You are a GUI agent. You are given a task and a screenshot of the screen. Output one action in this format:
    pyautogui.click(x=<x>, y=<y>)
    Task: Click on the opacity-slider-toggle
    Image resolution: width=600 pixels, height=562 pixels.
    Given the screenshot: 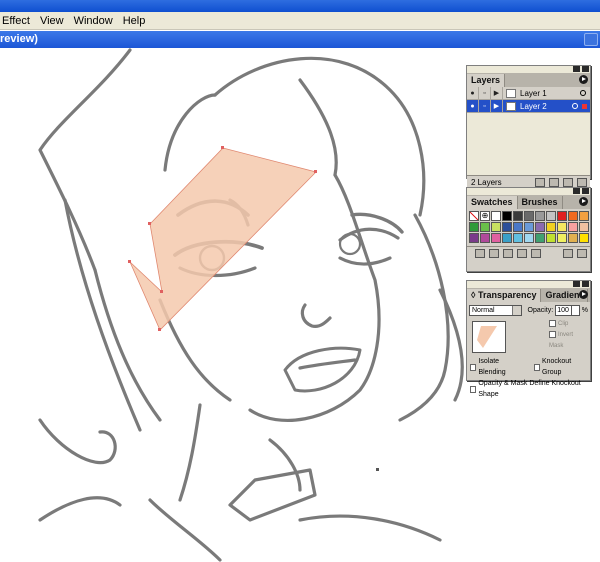 What is the action you would take?
    pyautogui.click(x=576, y=310)
    